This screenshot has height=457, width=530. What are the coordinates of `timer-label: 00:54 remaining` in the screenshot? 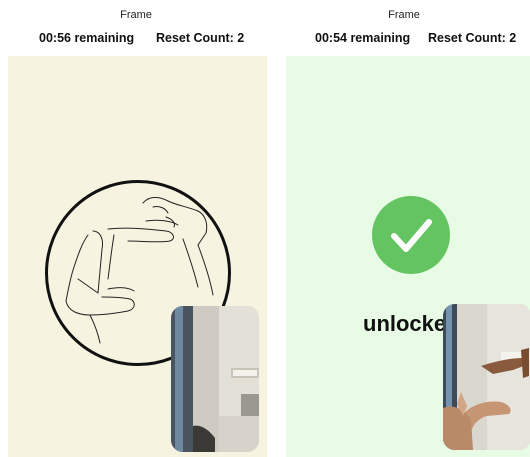 It's located at (363, 38).